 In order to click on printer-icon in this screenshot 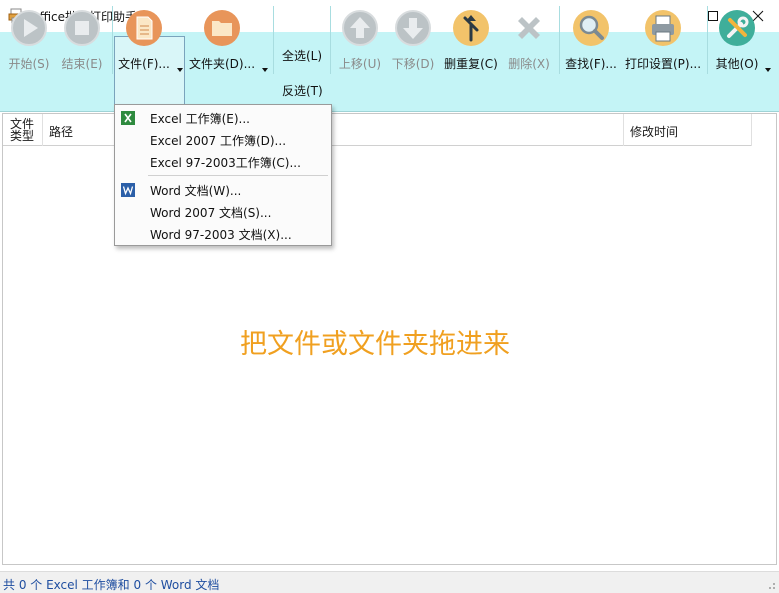, I will do `click(663, 28)`.